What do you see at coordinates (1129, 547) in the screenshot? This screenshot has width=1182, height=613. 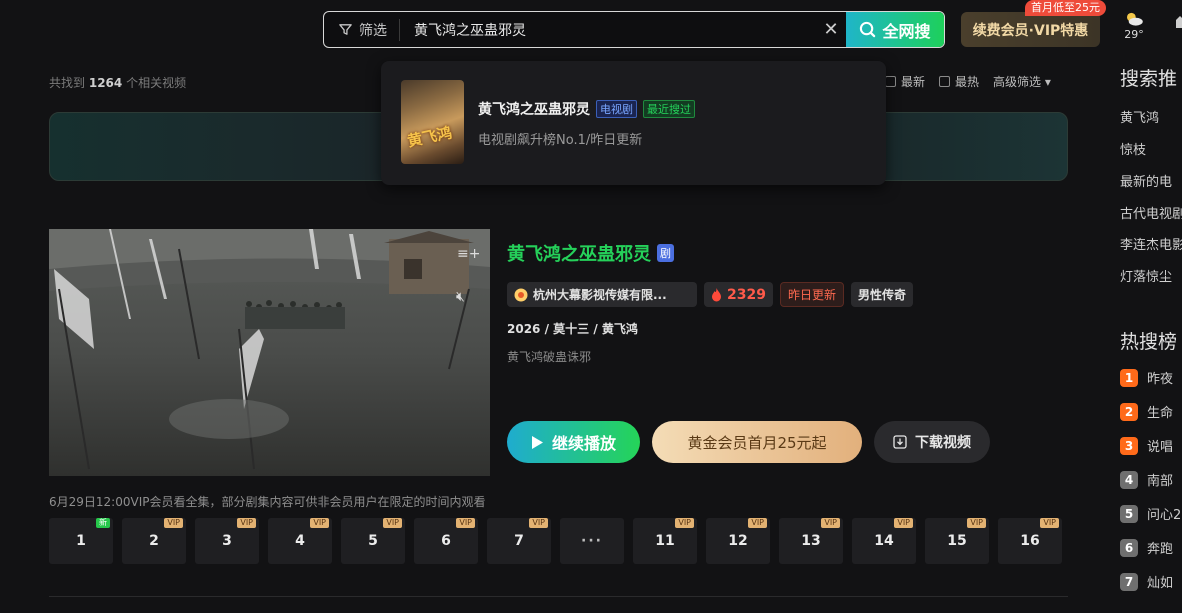 I see `rank-number: 6` at bounding box center [1129, 547].